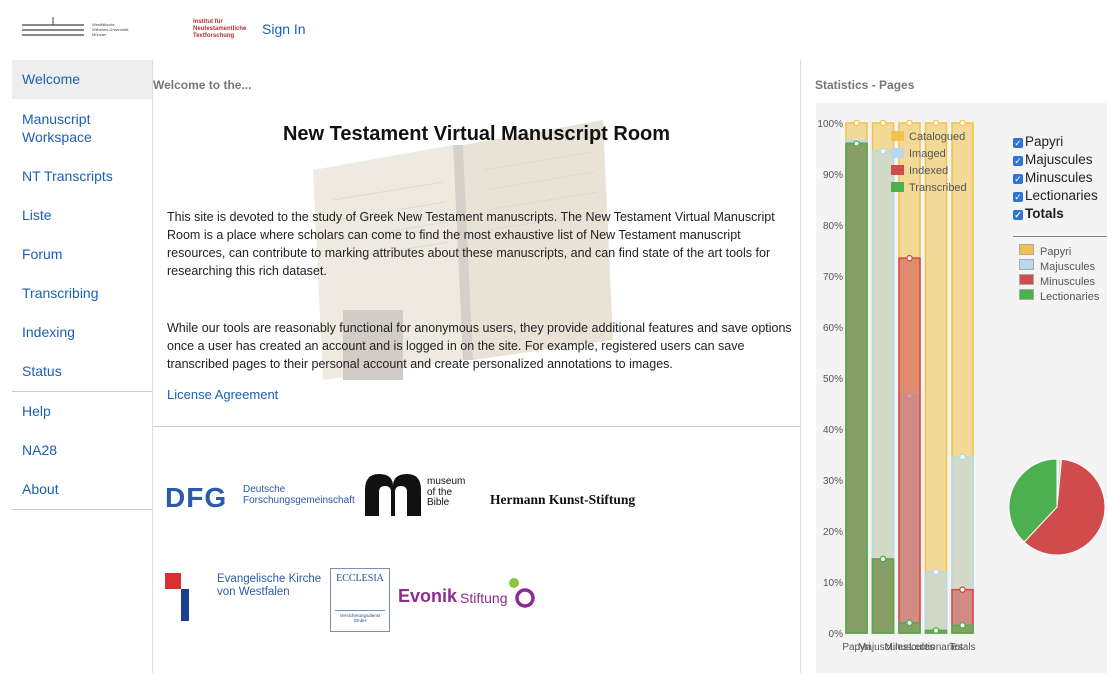  I want to click on dfg-mark: DFG, so click(196, 497).